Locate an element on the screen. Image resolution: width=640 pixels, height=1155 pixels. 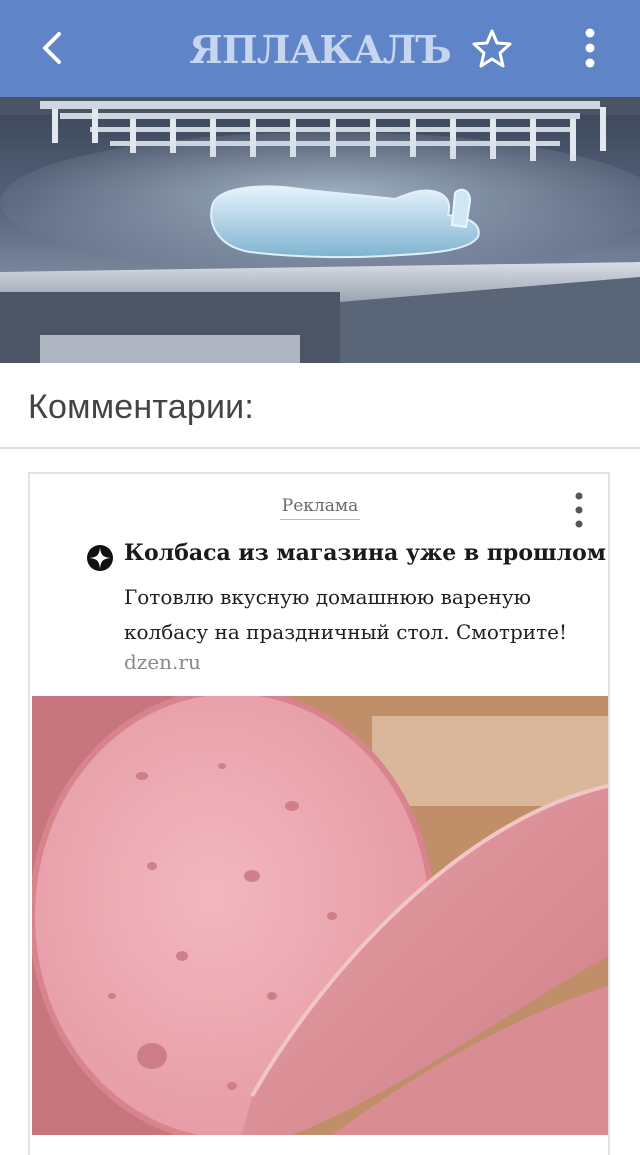
ad-label: Реклама is located at coordinates (320, 508).